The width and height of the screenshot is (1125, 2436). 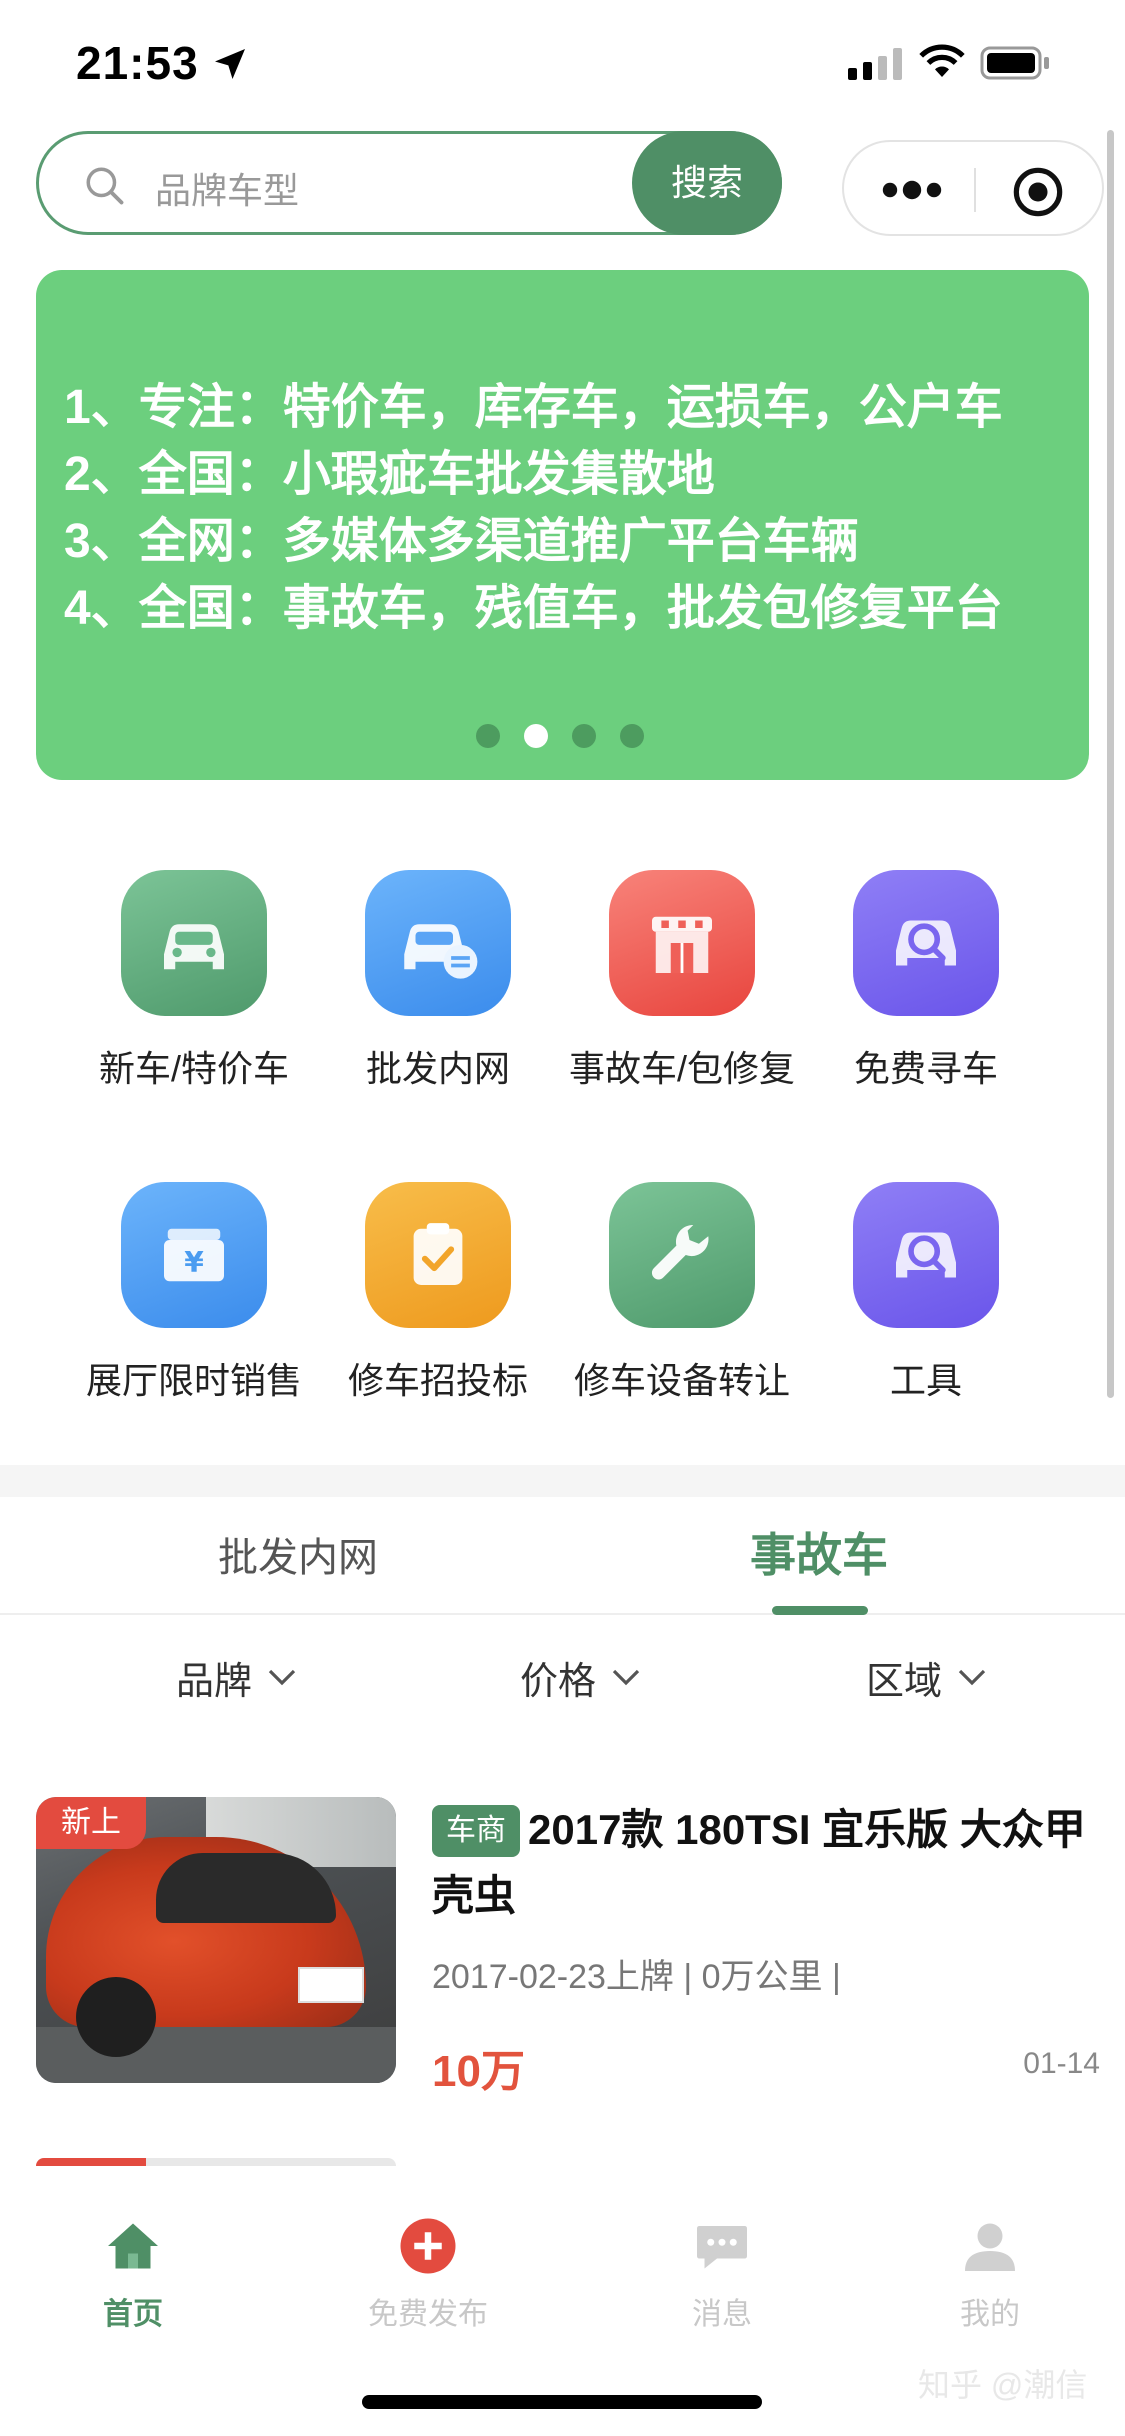 What do you see at coordinates (558, 1682) in the screenshot?
I see `filter-label: 价格` at bounding box center [558, 1682].